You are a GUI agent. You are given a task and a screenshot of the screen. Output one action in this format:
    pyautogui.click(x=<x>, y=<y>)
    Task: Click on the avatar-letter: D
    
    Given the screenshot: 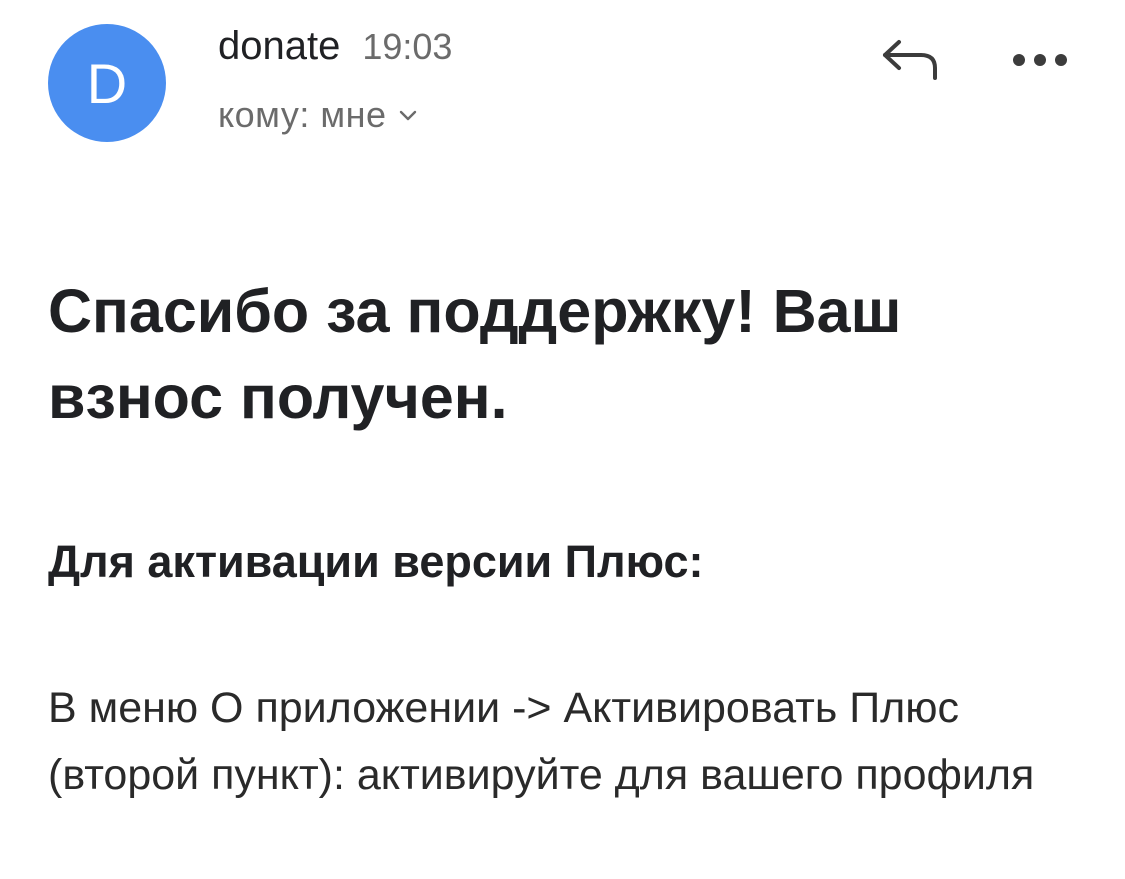 What is the action you would take?
    pyautogui.click(x=107, y=83)
    